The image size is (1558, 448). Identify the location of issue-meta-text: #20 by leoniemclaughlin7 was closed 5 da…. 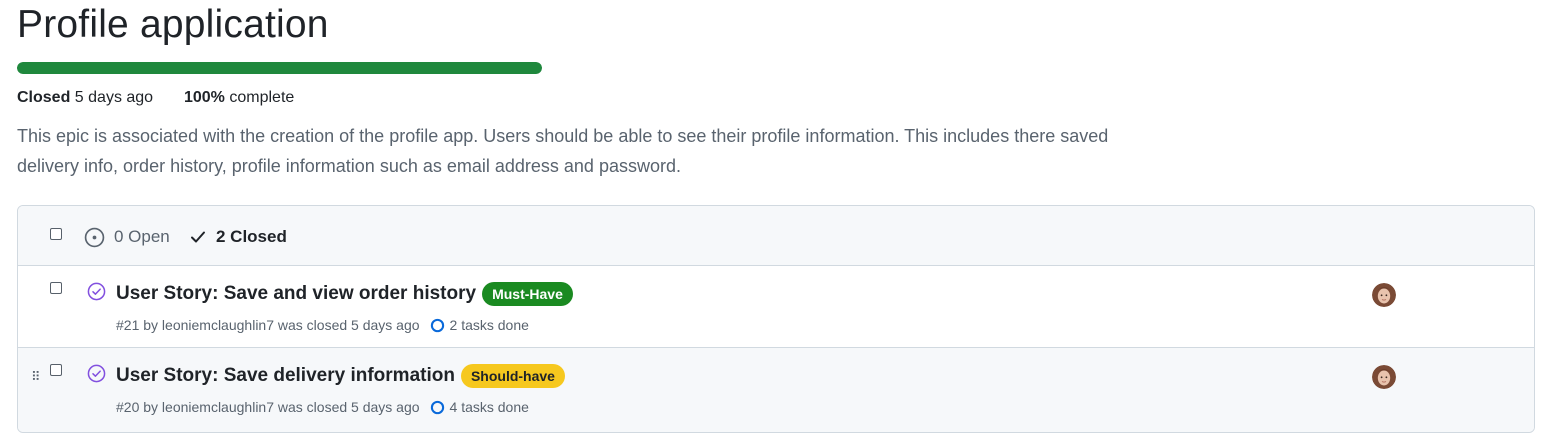
(268, 407).